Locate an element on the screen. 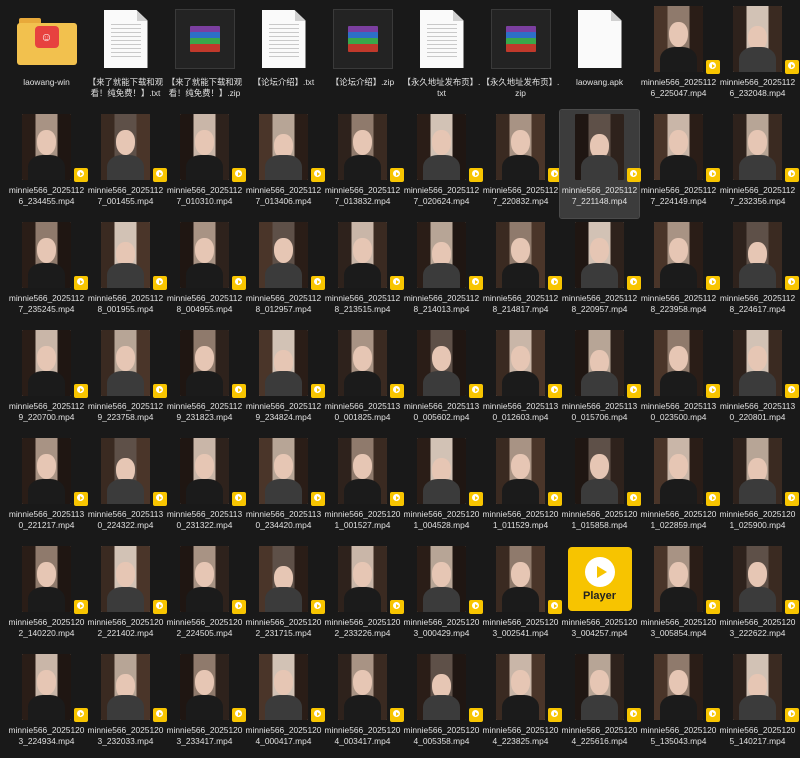 The width and height of the screenshot is (800, 758). file-name: minnie566_20251130_001825.mp4 is located at coordinates (362, 411).